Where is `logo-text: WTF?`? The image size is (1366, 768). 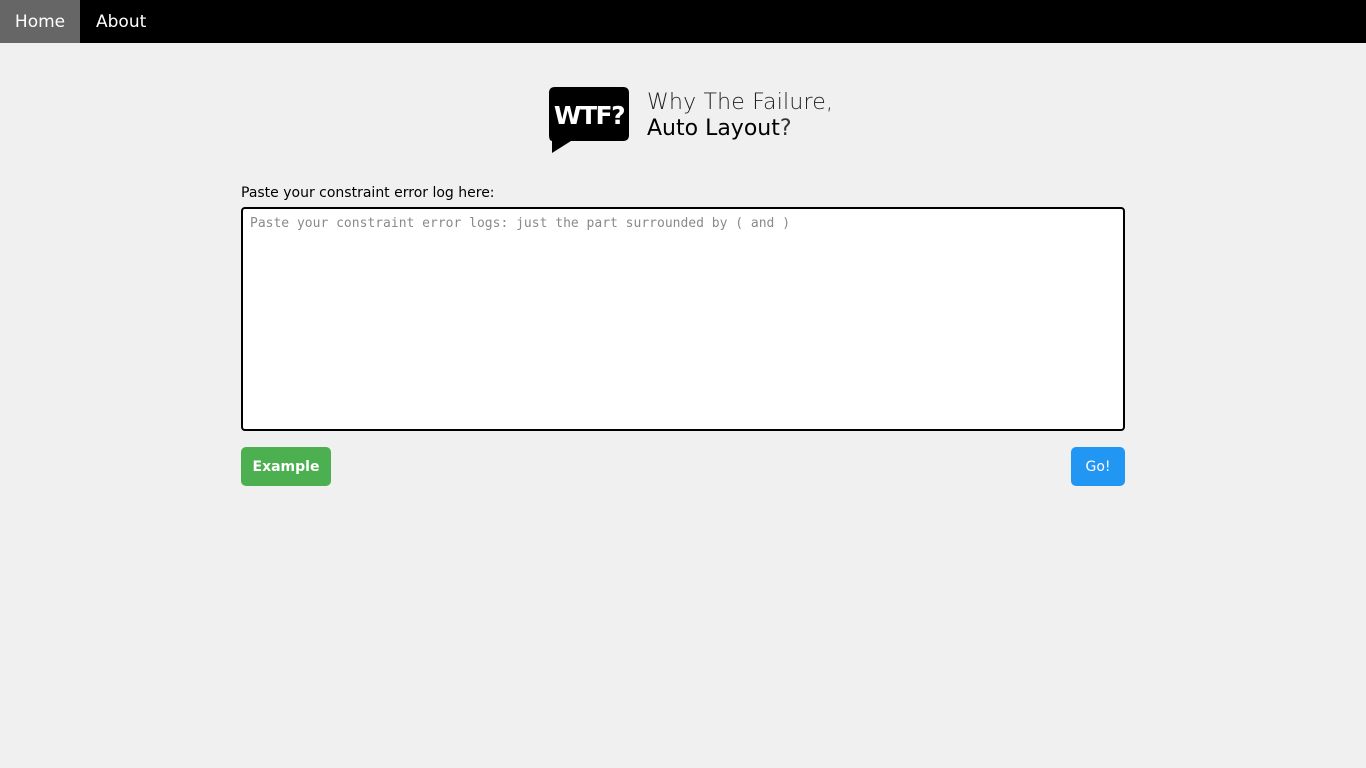 logo-text: WTF? is located at coordinates (589, 115).